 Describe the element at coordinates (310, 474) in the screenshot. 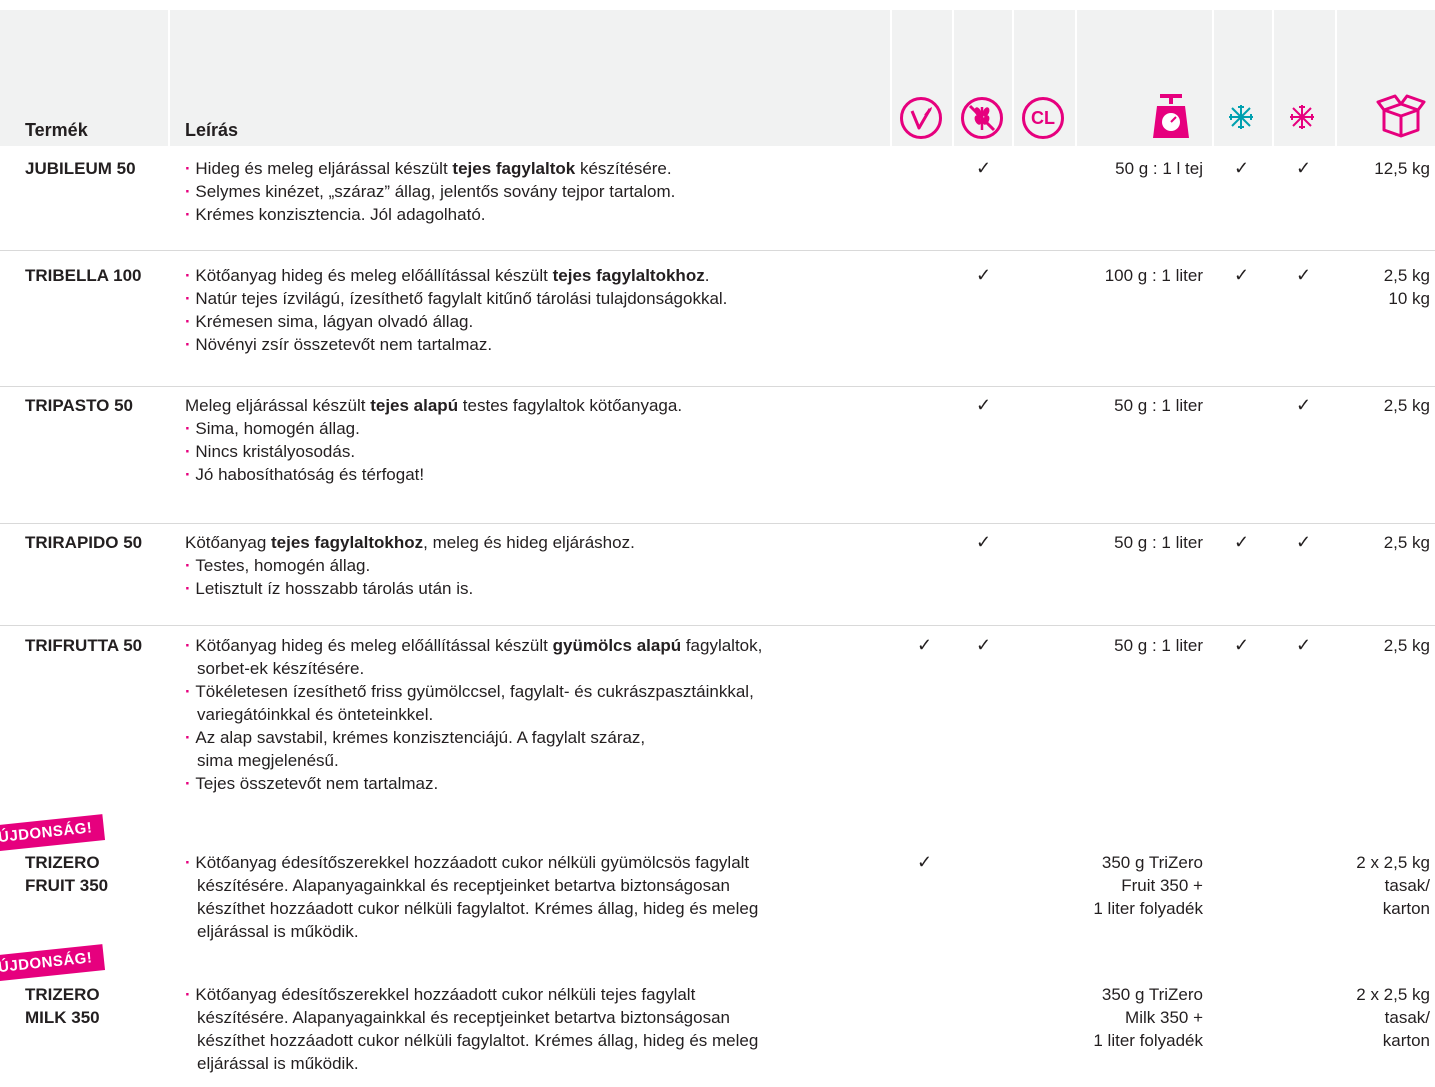

I see `description-text: Jó habosíthatóság és térfogat!` at that location.